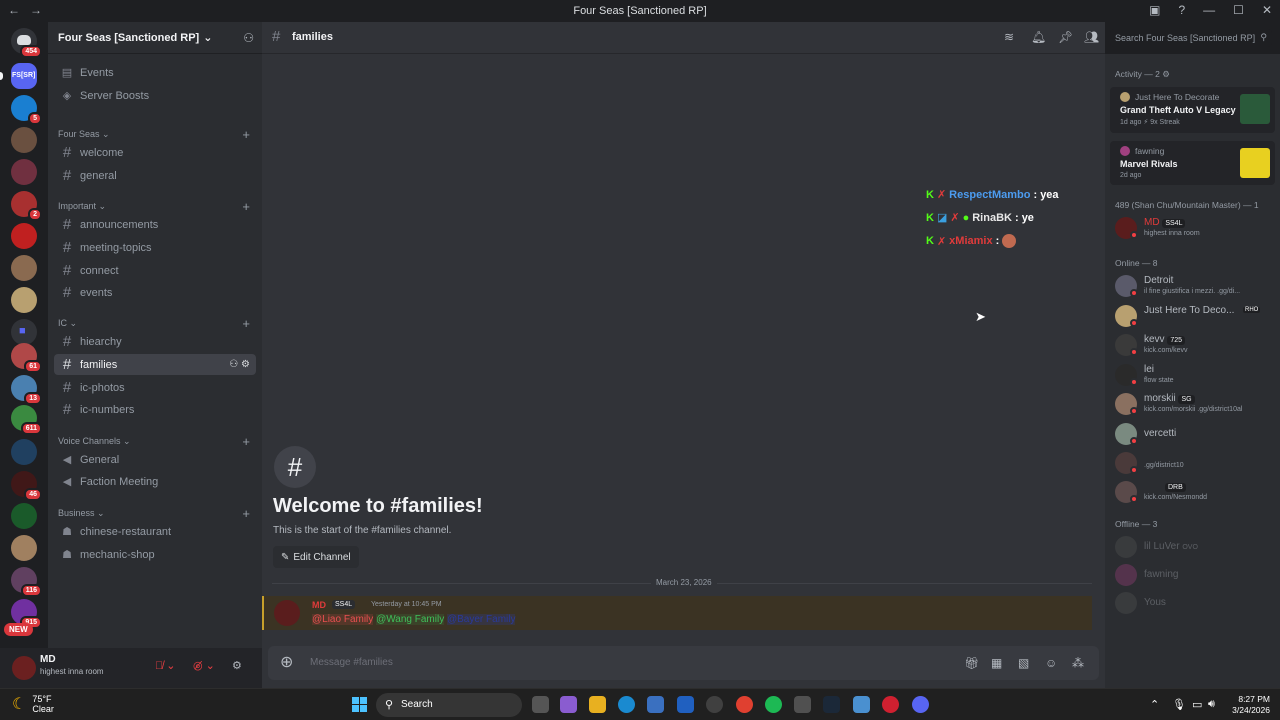 The height and width of the screenshot is (720, 1280). I want to click on channel-families: # families ⚇ ⚙, so click(155, 364).